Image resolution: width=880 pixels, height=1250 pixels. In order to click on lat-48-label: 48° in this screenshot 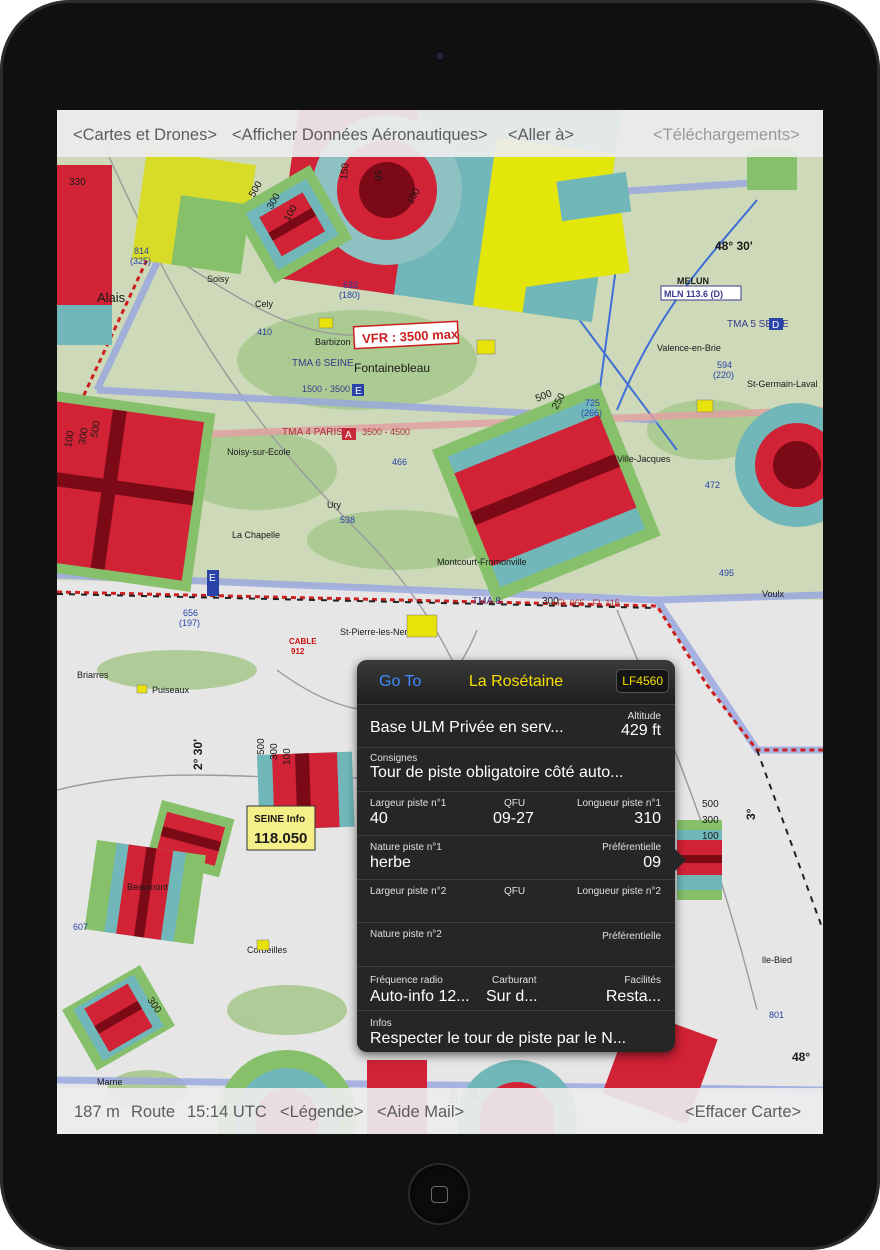, I will do `click(801, 1057)`.